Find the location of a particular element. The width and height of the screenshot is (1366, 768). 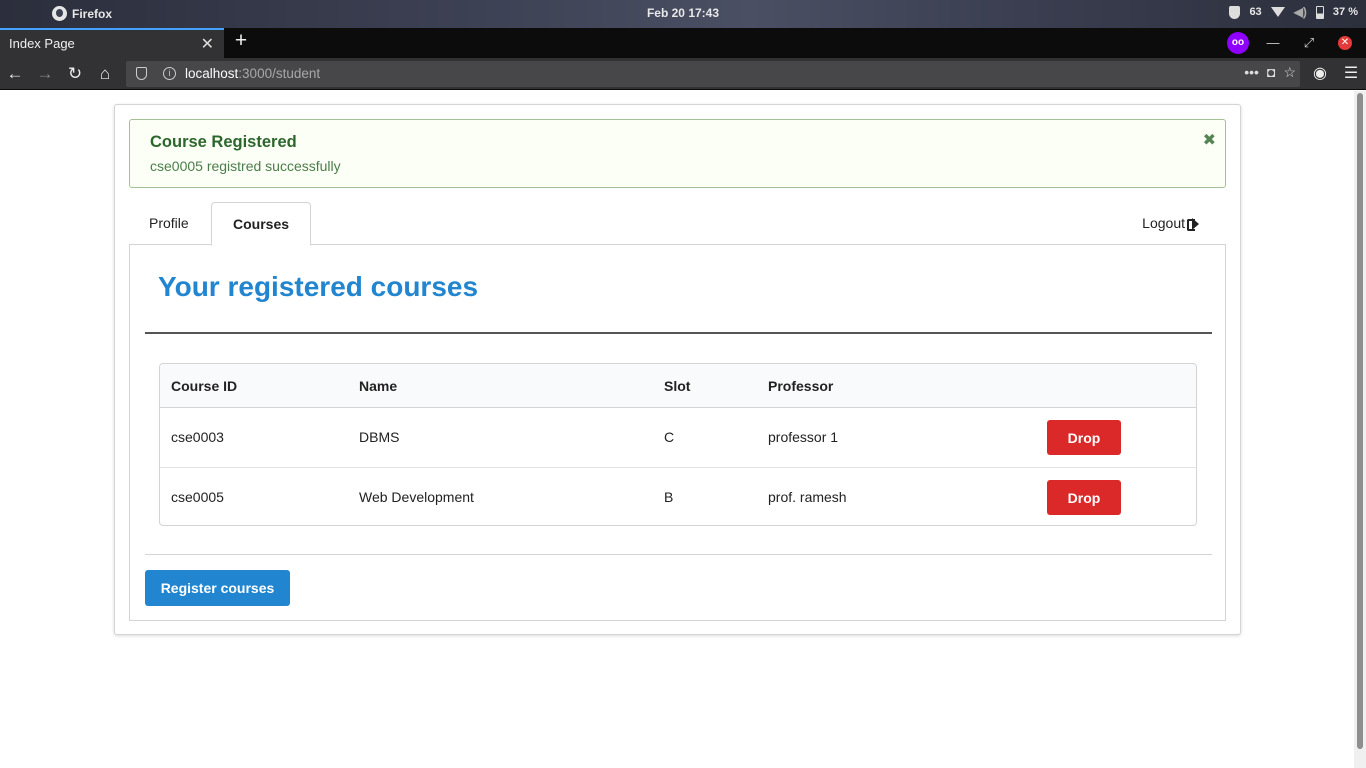

tab-menu: Profile Courses Logout is located at coordinates (677, 224).